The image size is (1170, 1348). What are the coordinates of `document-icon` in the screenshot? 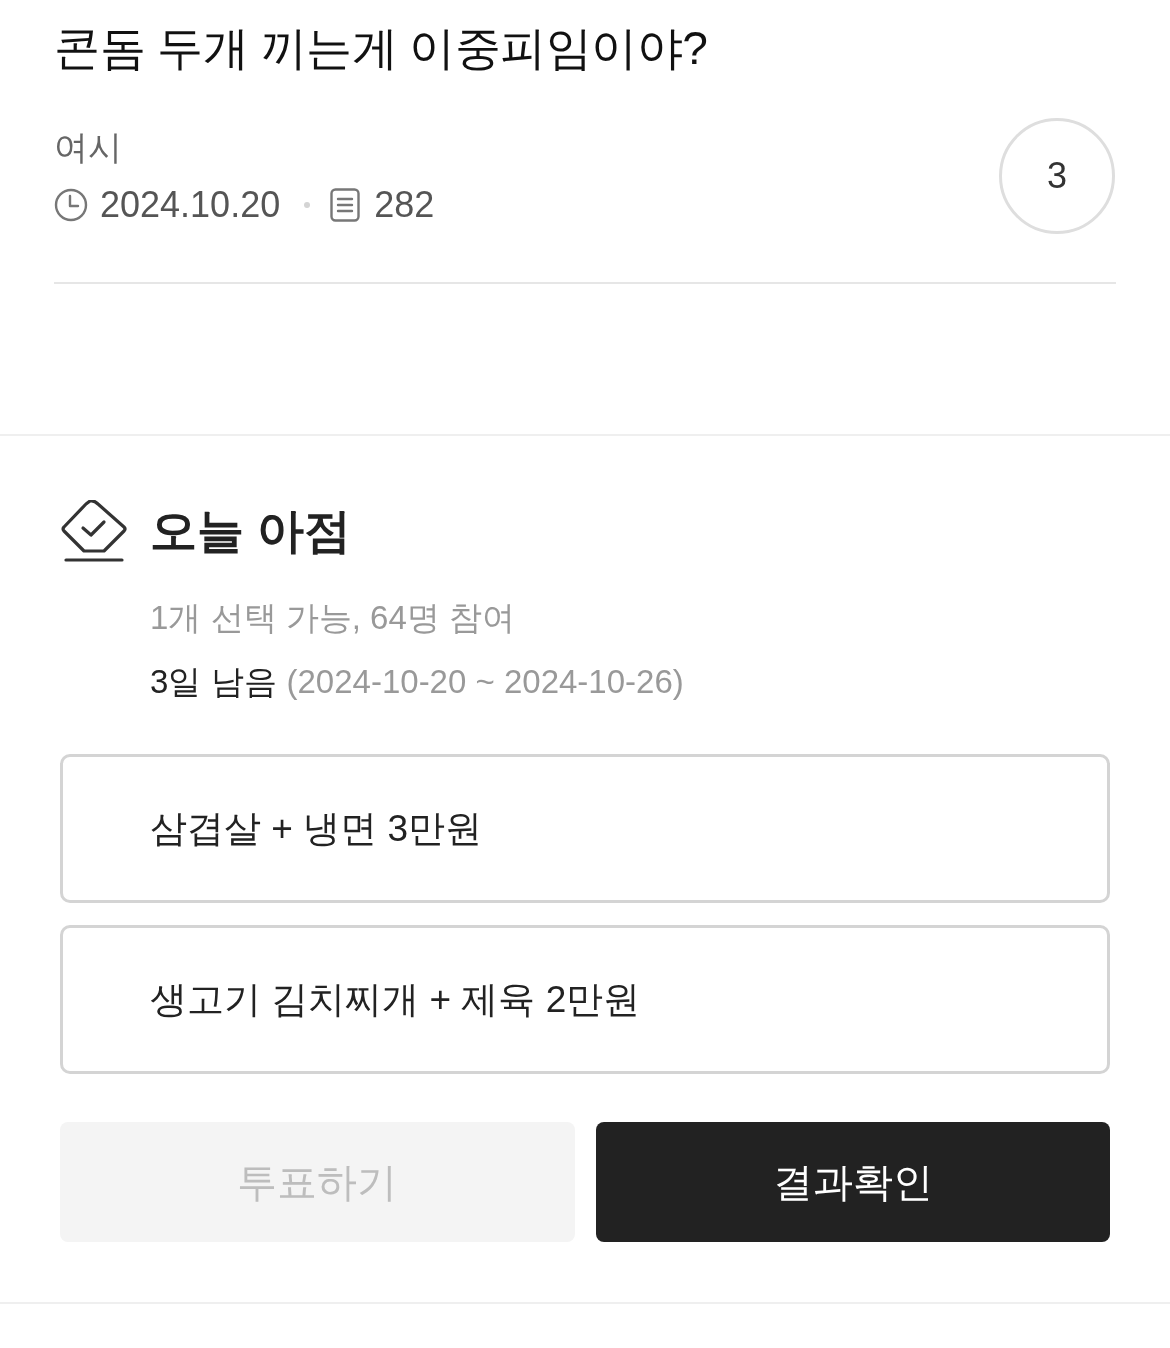 It's located at (345, 205).